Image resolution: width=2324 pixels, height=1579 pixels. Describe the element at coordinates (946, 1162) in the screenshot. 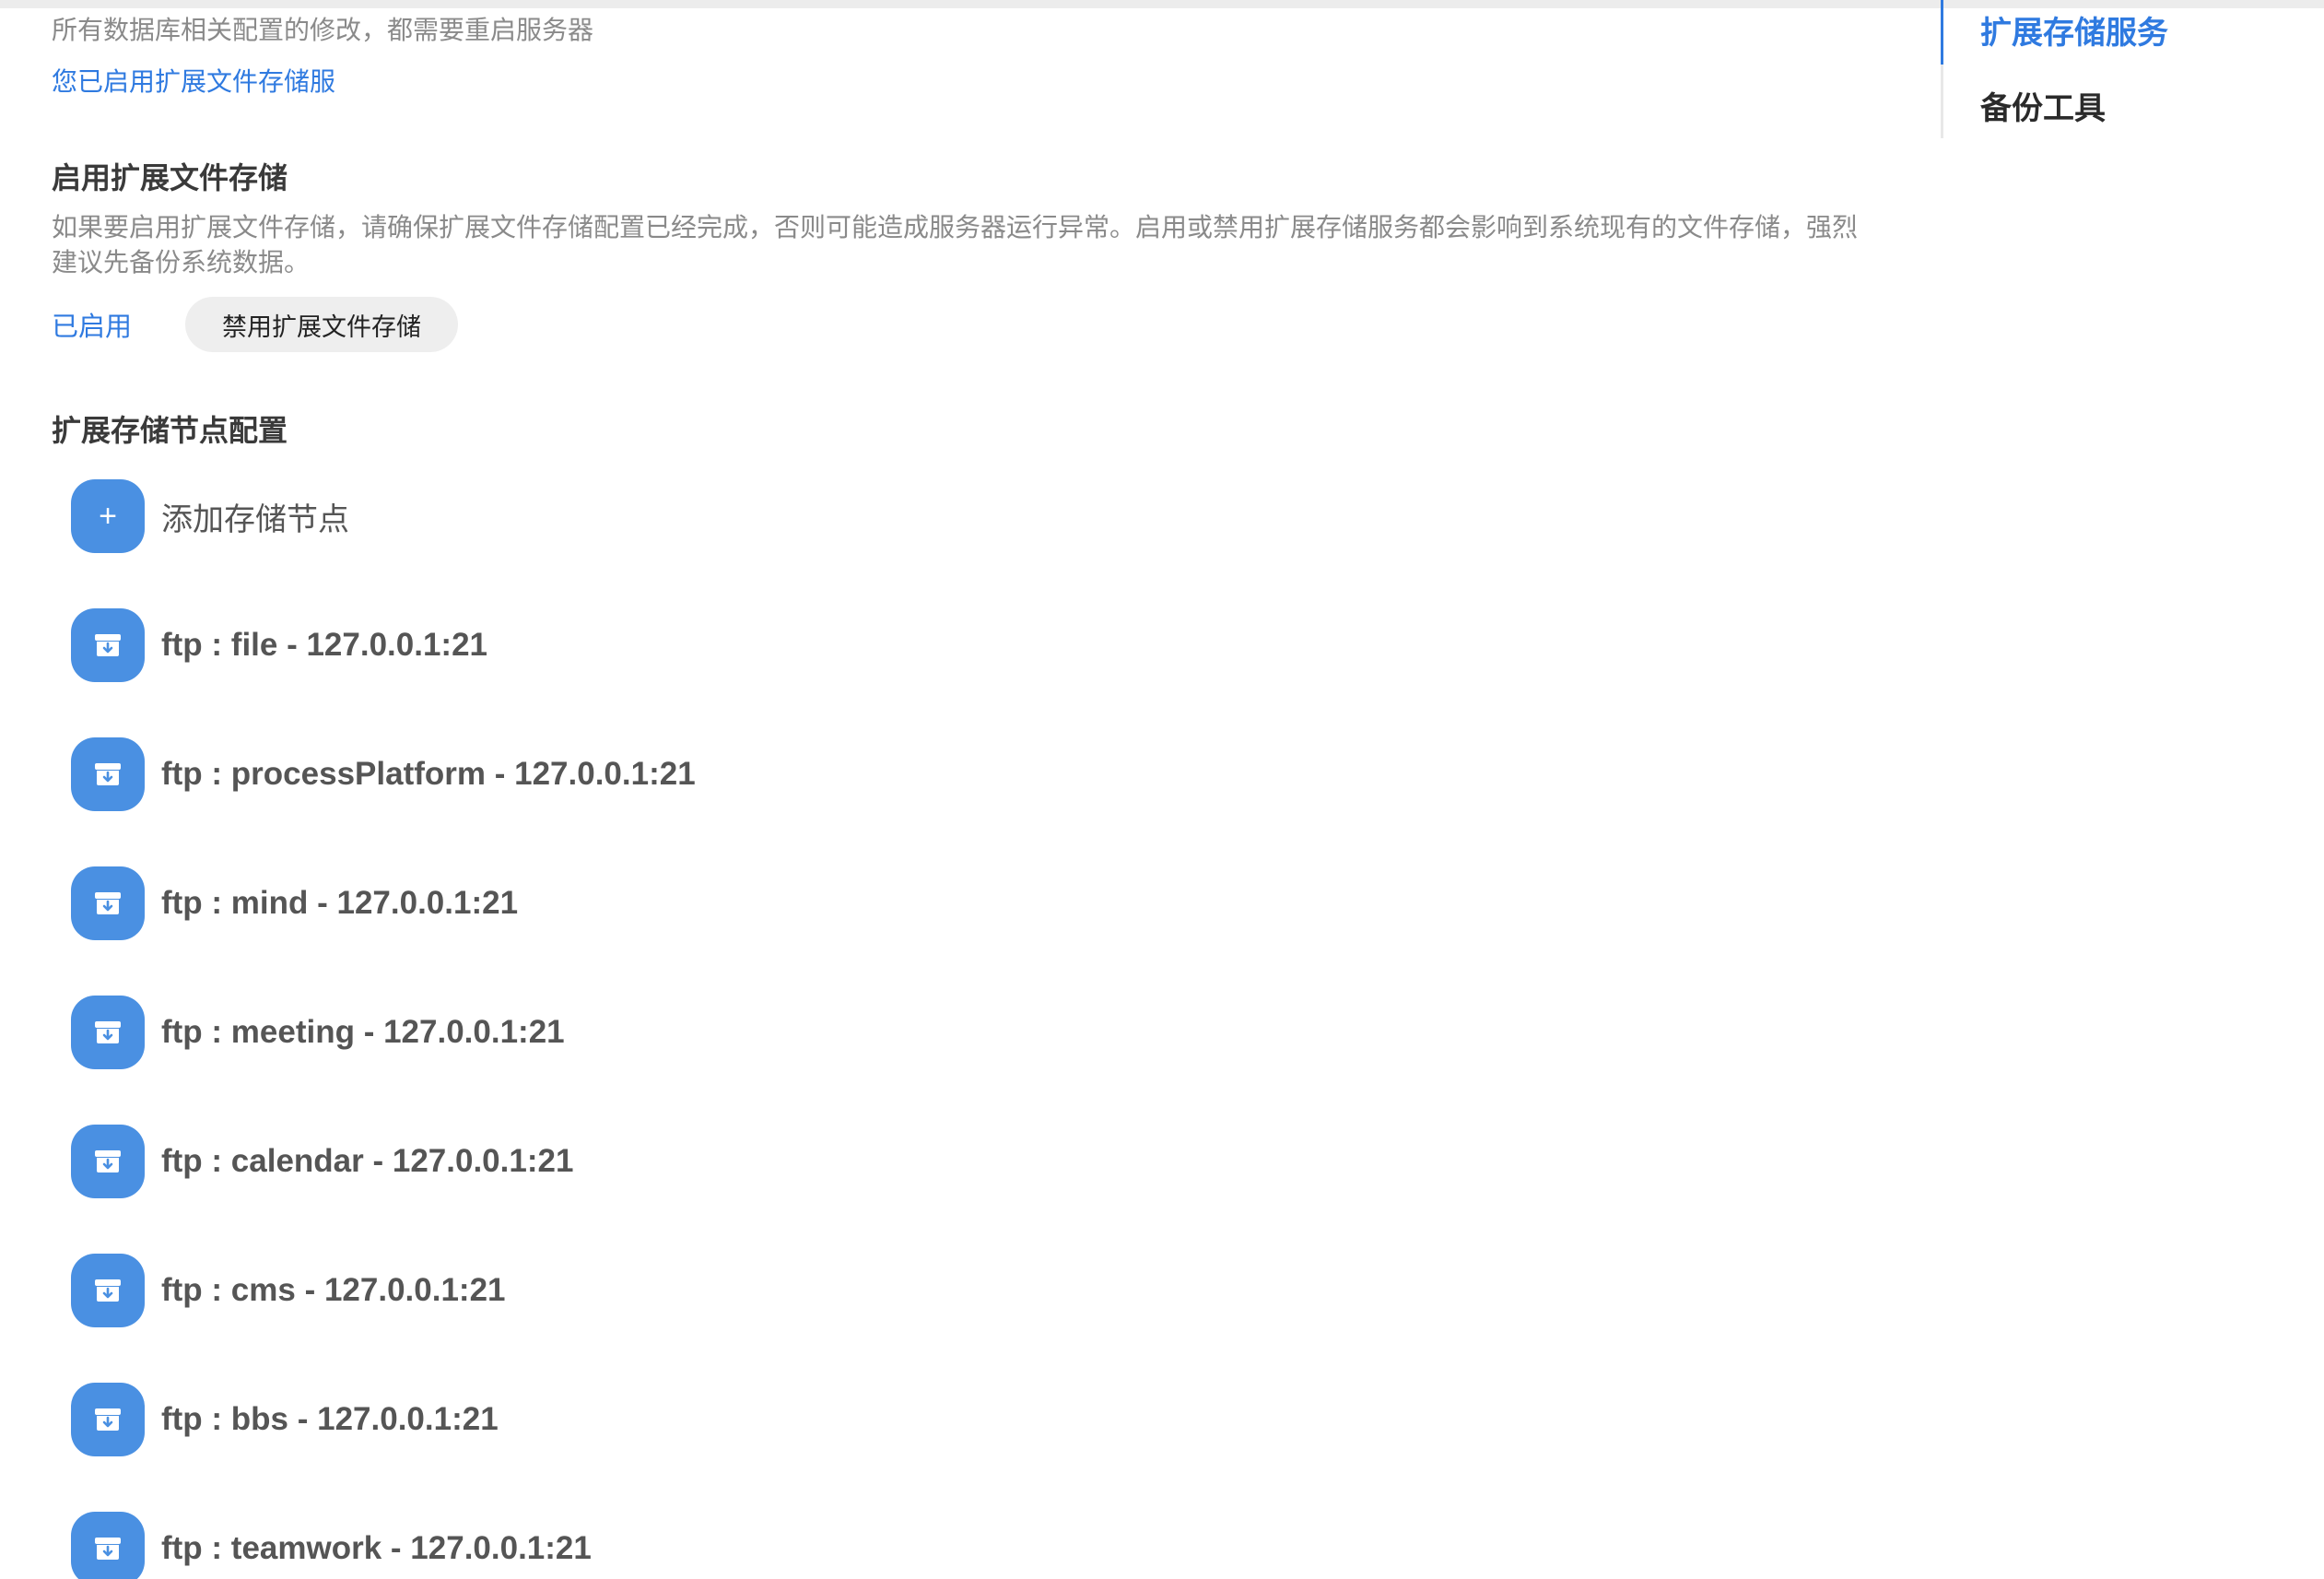

I see `storage-node-item: ftp : calendar - 127.0.0.1:21` at that location.